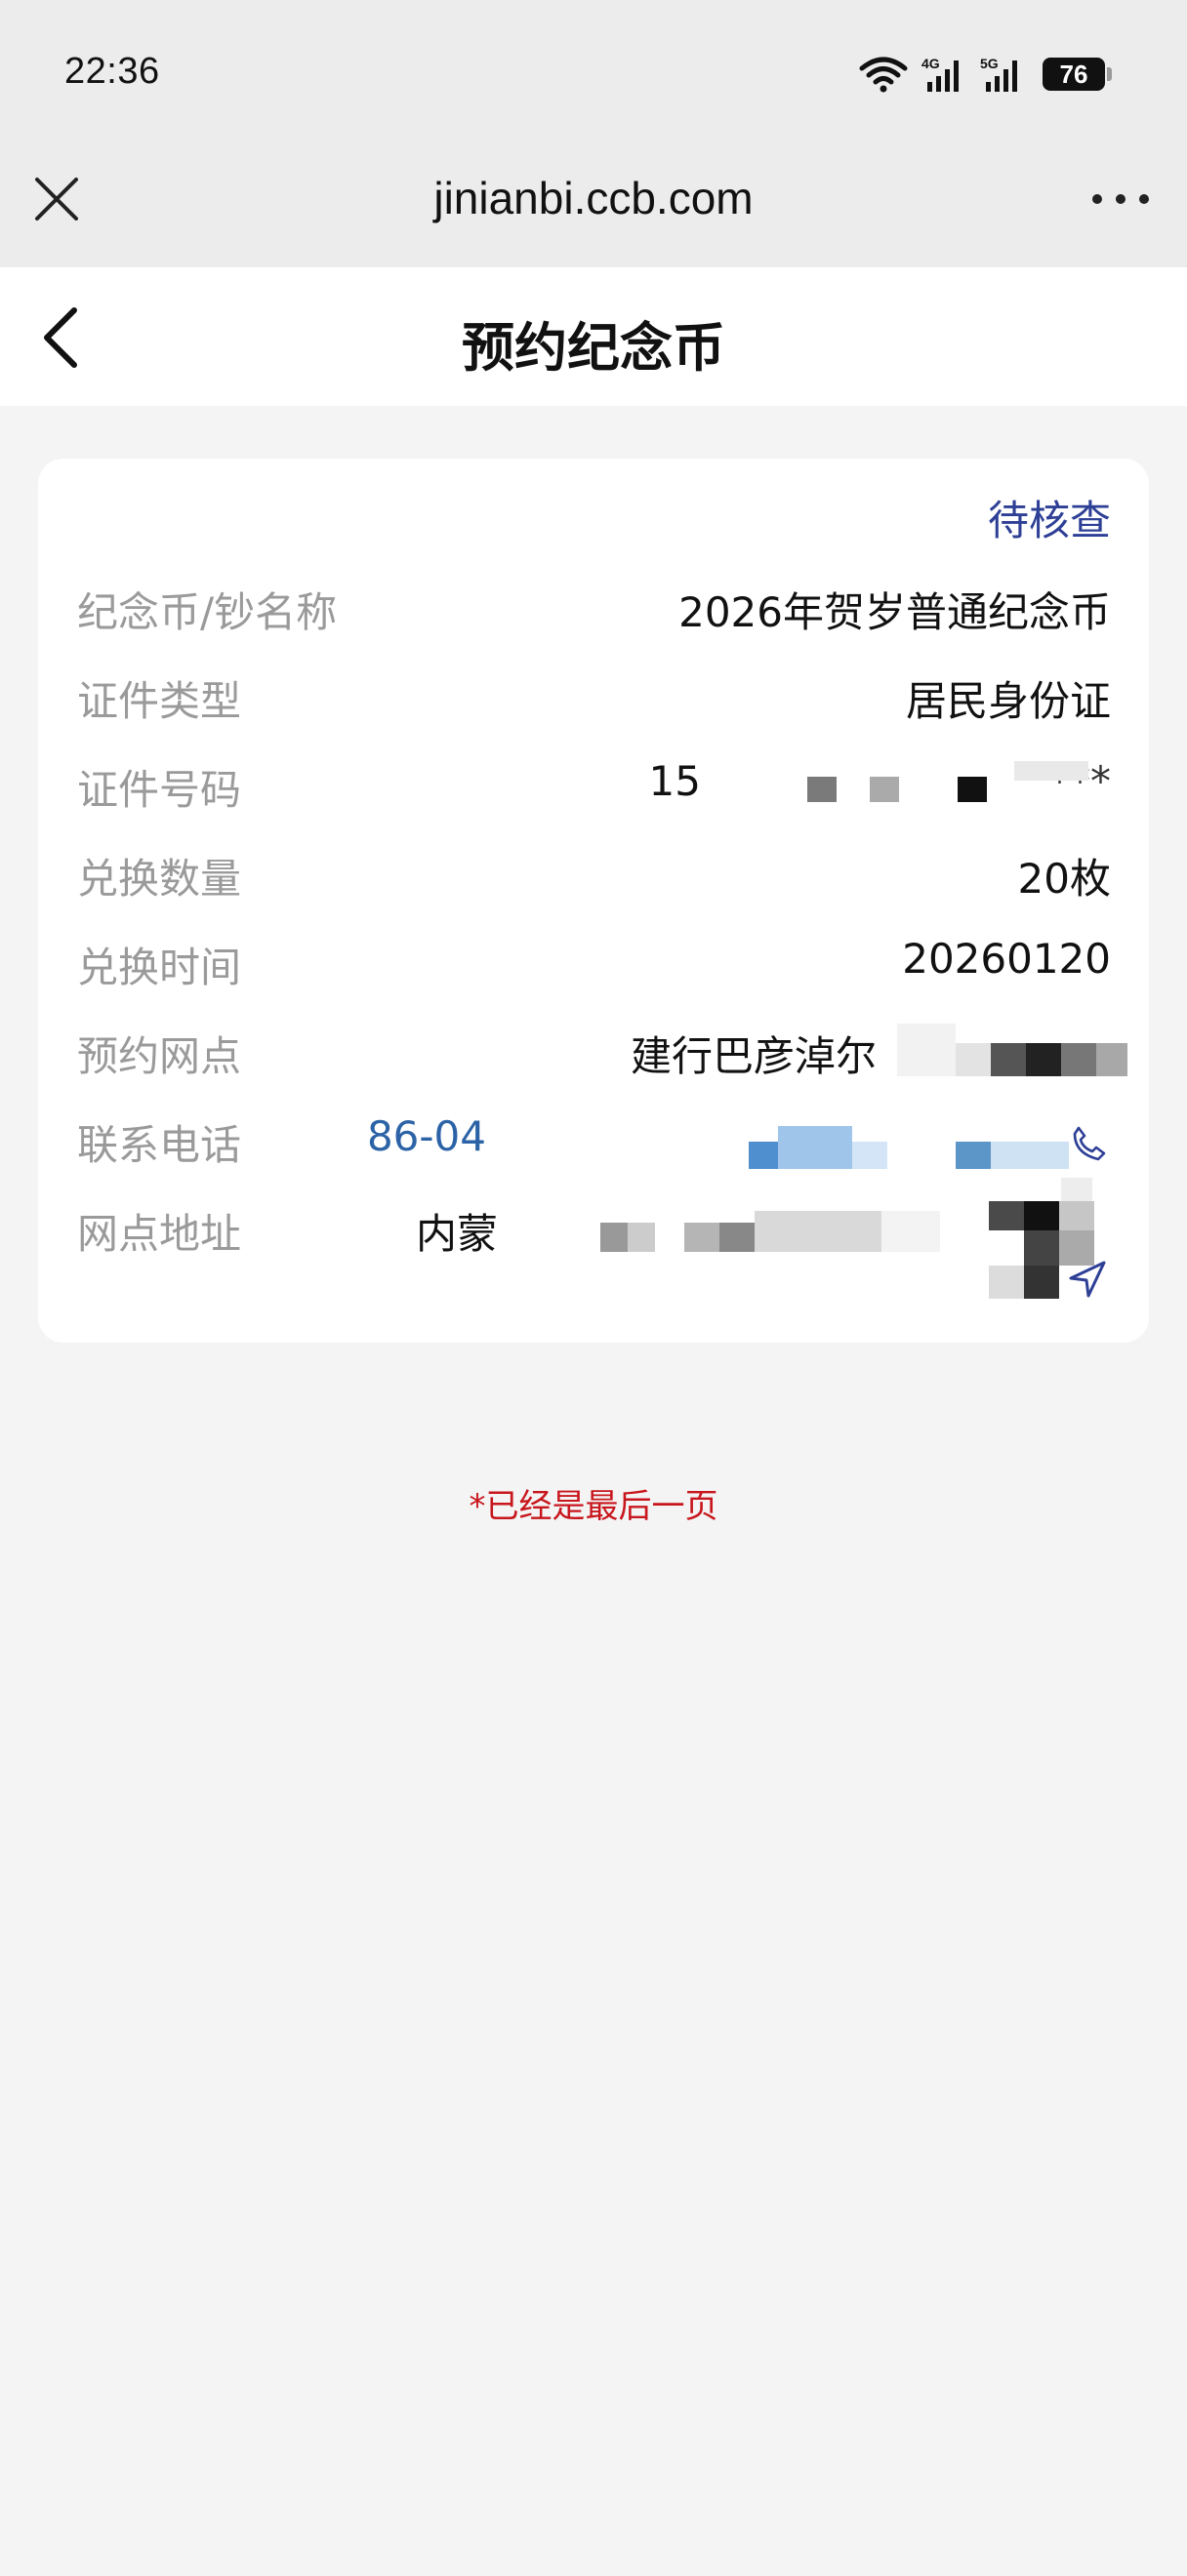 This screenshot has width=1187, height=2576. I want to click on row-value: 建行巴彦淖尔, so click(753, 1056).